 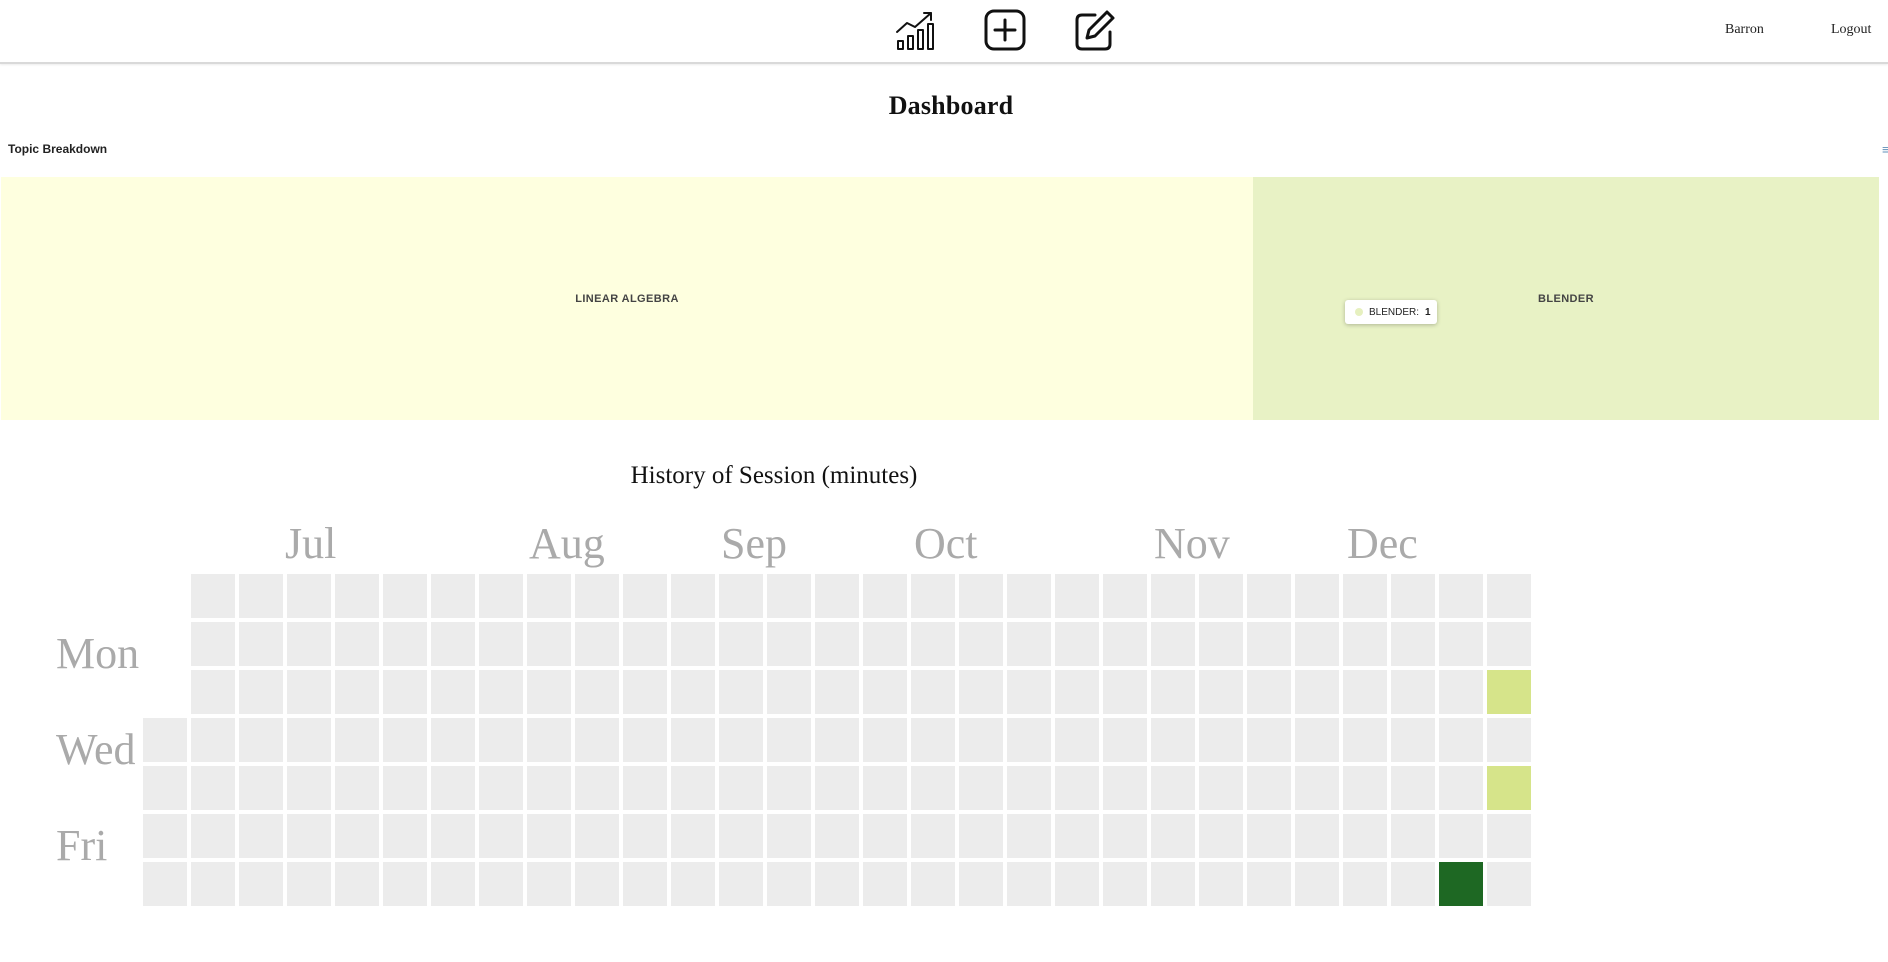 I want to click on username-link: Barron, so click(x=1744, y=30).